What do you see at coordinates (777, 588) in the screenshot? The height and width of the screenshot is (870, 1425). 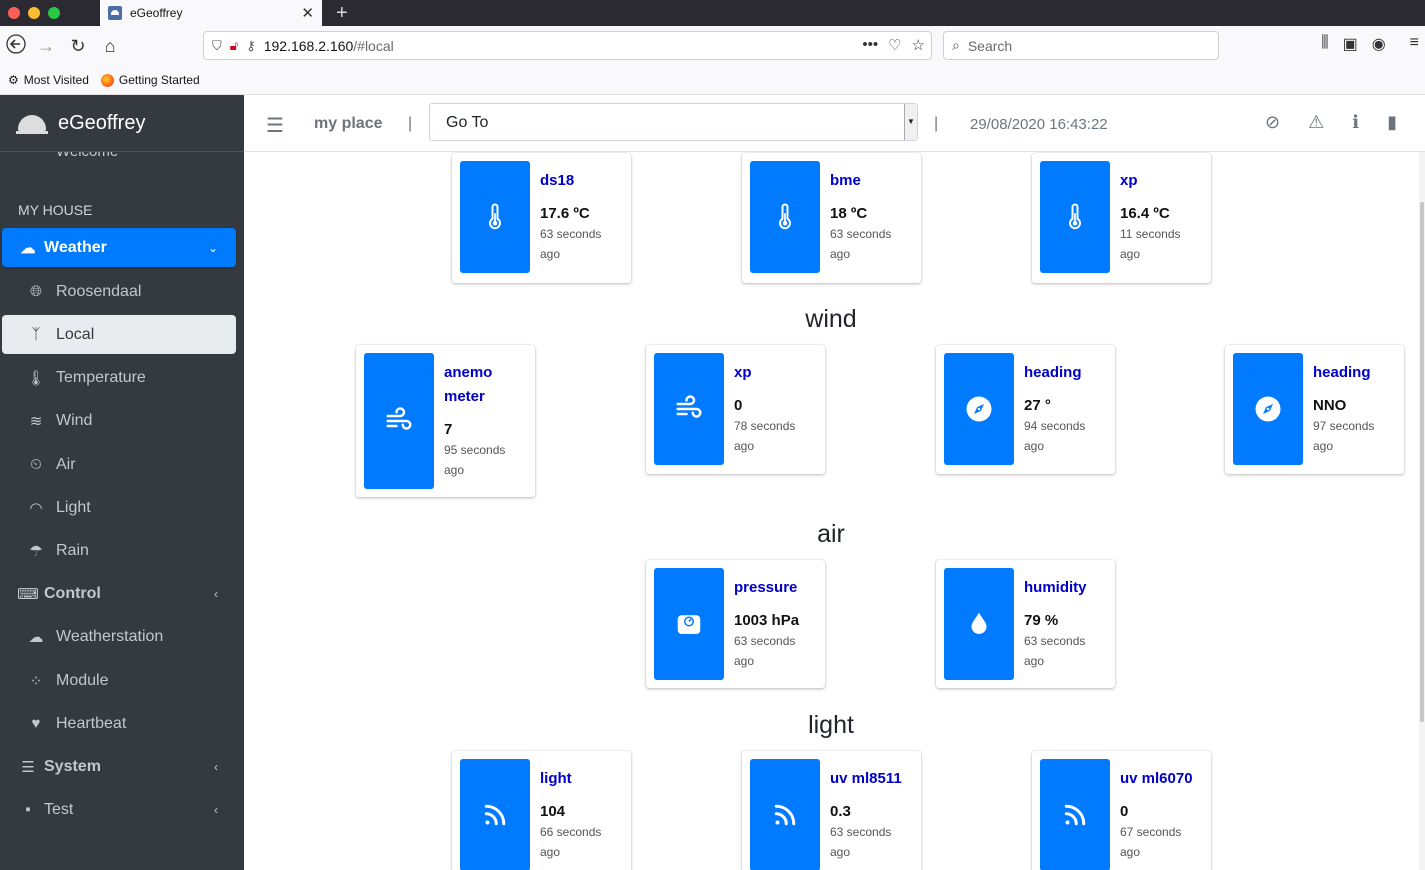 I see `sensor-name: pressure` at bounding box center [777, 588].